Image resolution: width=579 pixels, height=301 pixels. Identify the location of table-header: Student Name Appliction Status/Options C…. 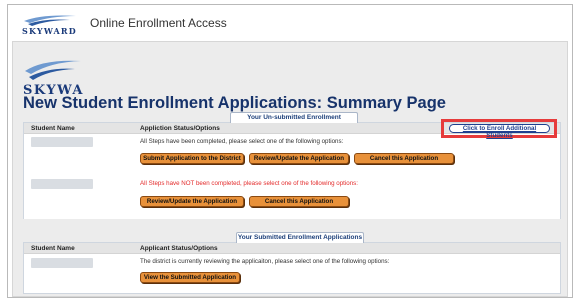
(292, 129).